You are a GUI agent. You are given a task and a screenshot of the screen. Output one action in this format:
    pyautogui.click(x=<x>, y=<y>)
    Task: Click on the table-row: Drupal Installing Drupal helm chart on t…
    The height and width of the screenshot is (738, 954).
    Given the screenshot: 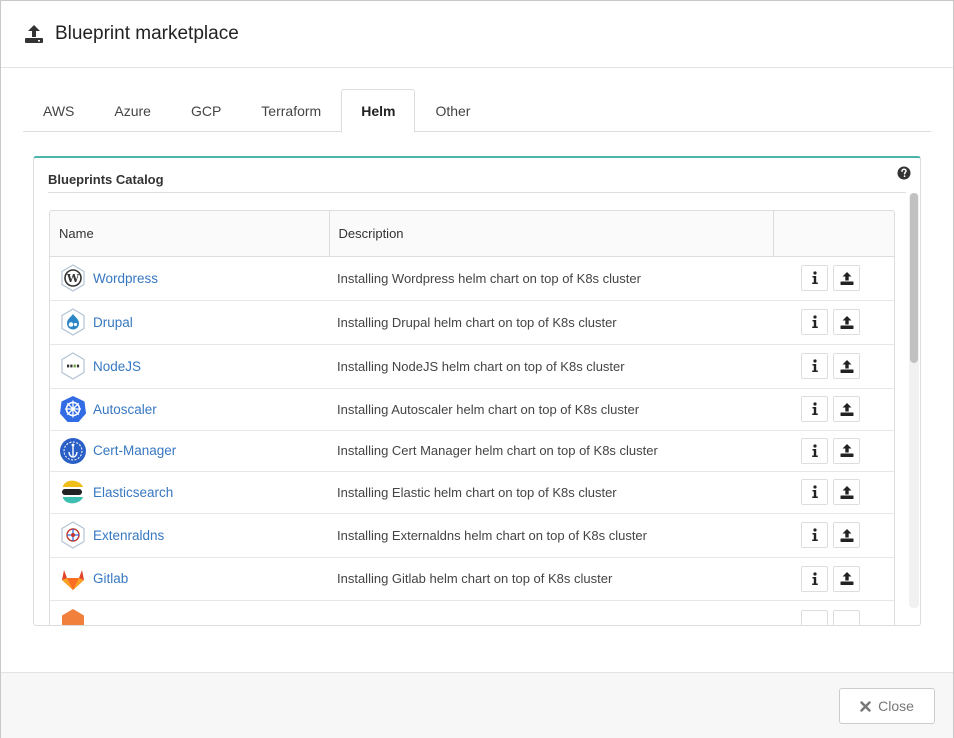 What is the action you would take?
    pyautogui.click(x=472, y=322)
    